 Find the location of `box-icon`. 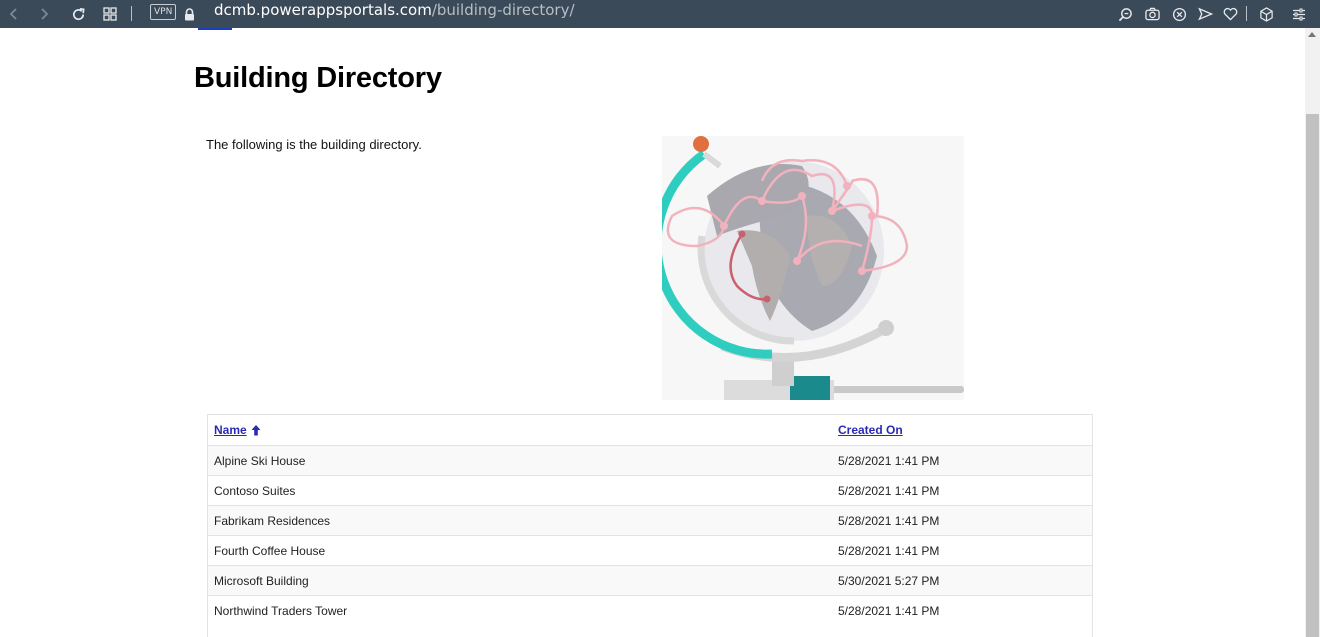

box-icon is located at coordinates (1266, 14).